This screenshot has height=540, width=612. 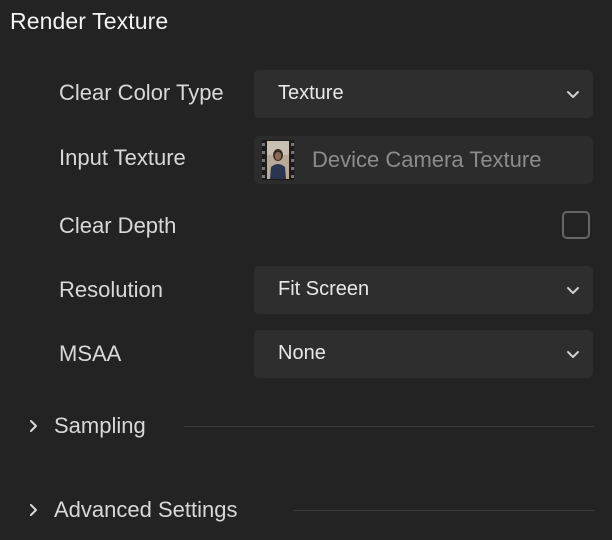 I want to click on advanced-settings-group-label: Advanced Settings, so click(x=146, y=509).